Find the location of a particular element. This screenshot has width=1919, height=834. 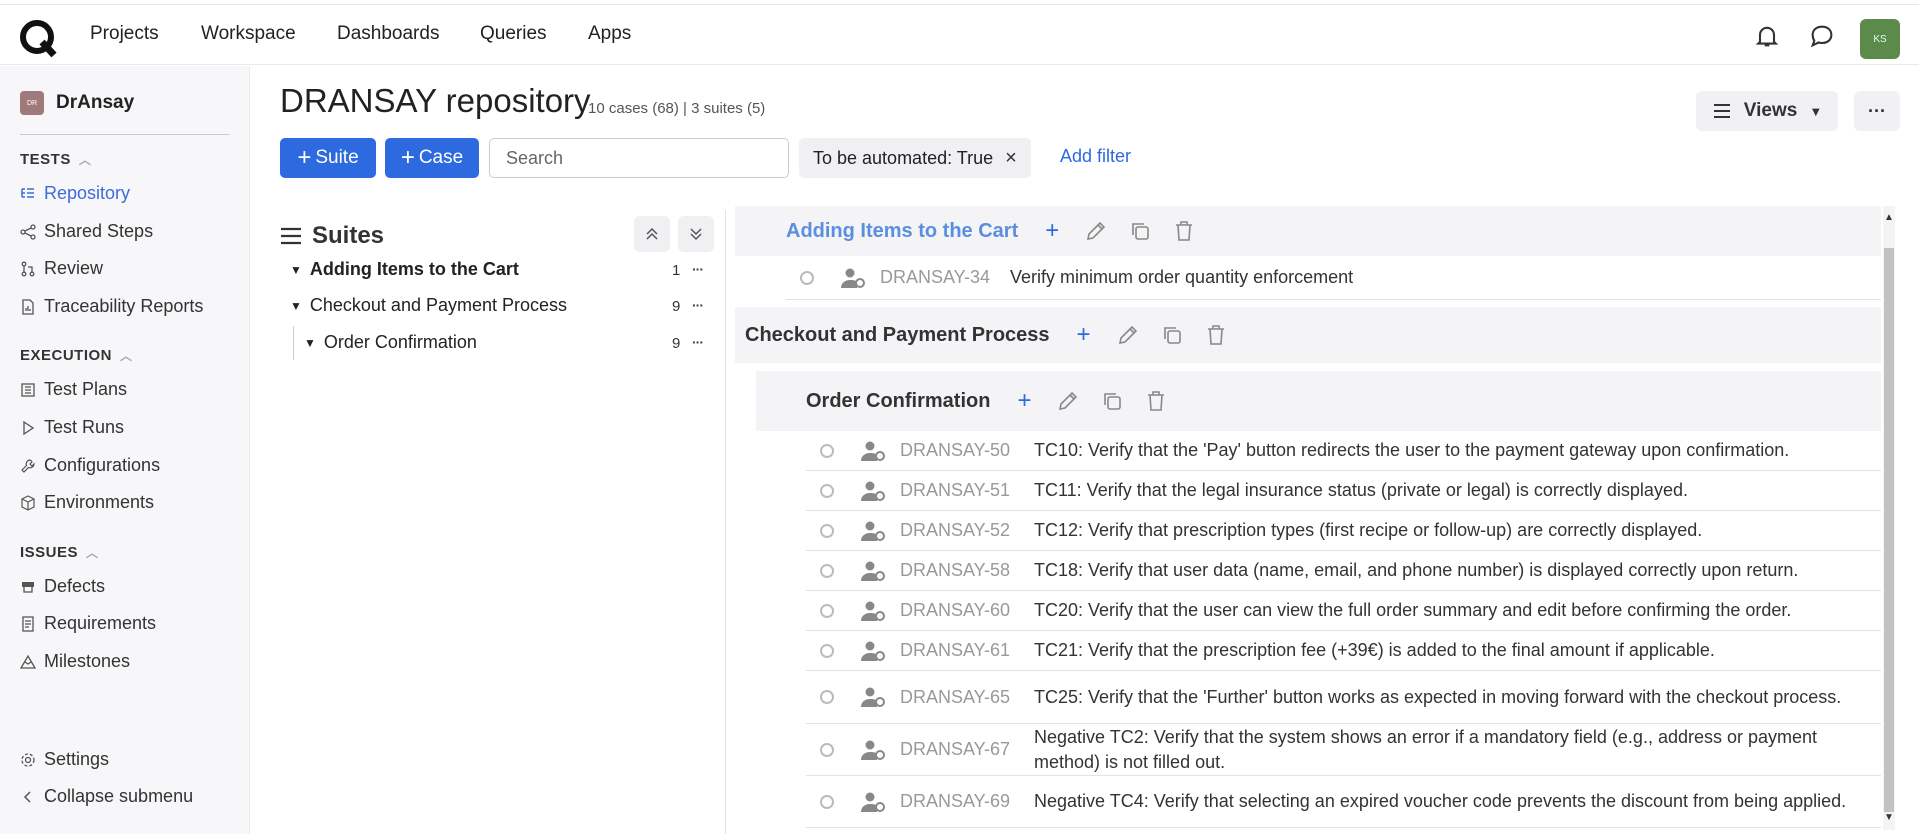

sidebar-item-label: Environments is located at coordinates (99, 502).